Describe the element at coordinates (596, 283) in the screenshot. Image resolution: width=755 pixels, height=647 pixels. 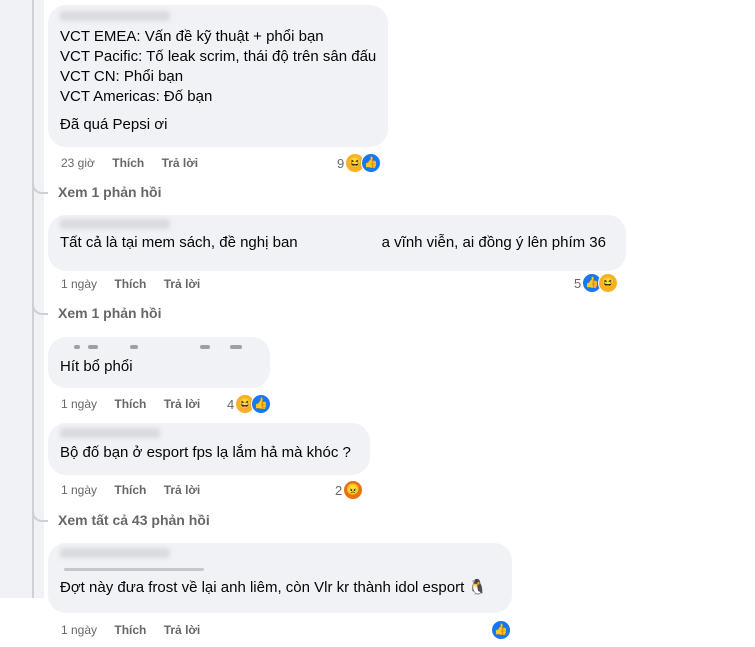
I see `reaction-summary: 5 👍 😆` at that location.